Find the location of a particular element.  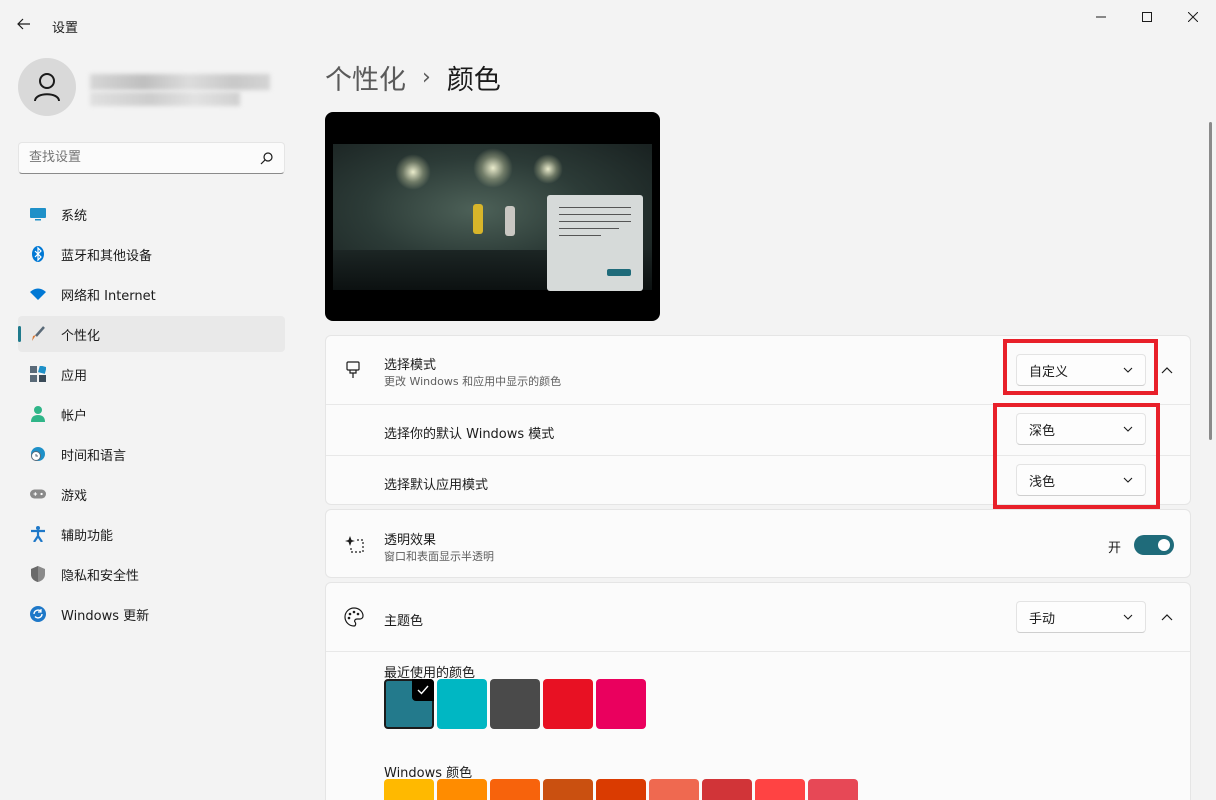

sidebar-item-label: 个性化 is located at coordinates (81, 336).